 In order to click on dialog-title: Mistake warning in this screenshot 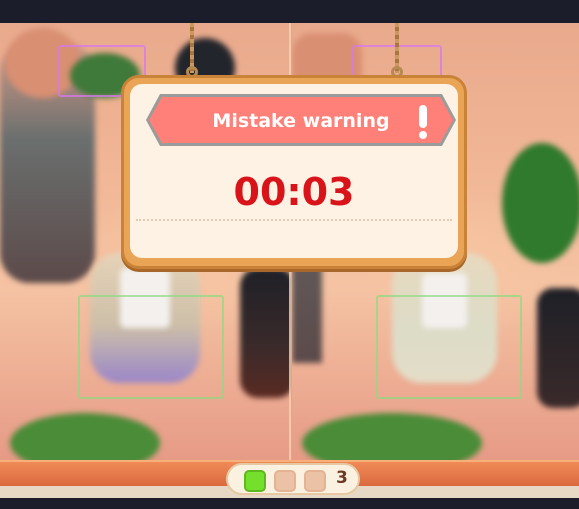, I will do `click(301, 121)`.